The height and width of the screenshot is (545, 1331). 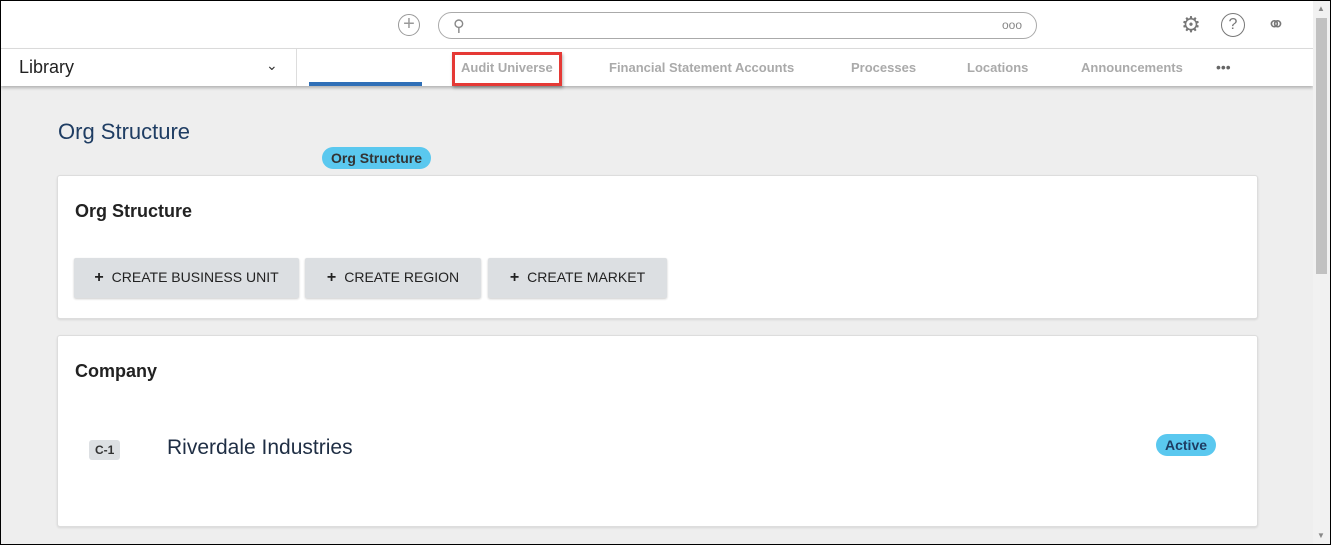 What do you see at coordinates (296, 67) in the screenshot?
I see `divider` at bounding box center [296, 67].